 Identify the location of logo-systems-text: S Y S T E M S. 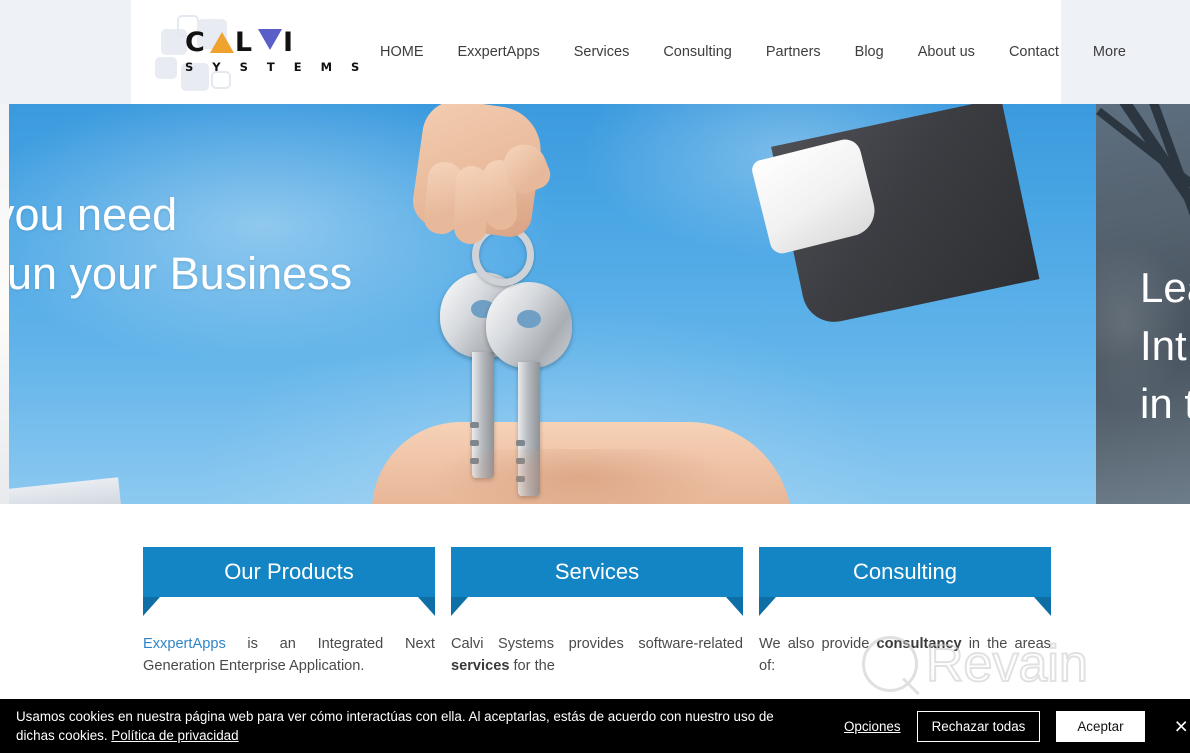
(276, 67).